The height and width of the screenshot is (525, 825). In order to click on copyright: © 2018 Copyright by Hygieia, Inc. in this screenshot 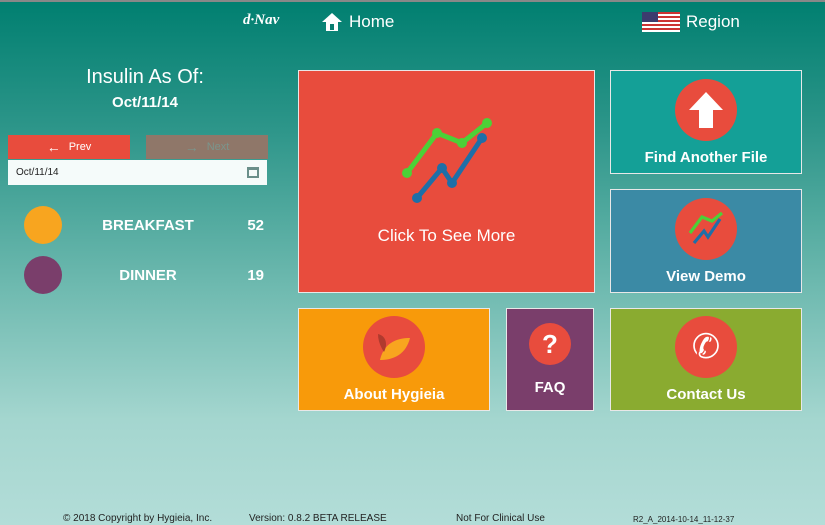, I will do `click(138, 518)`.